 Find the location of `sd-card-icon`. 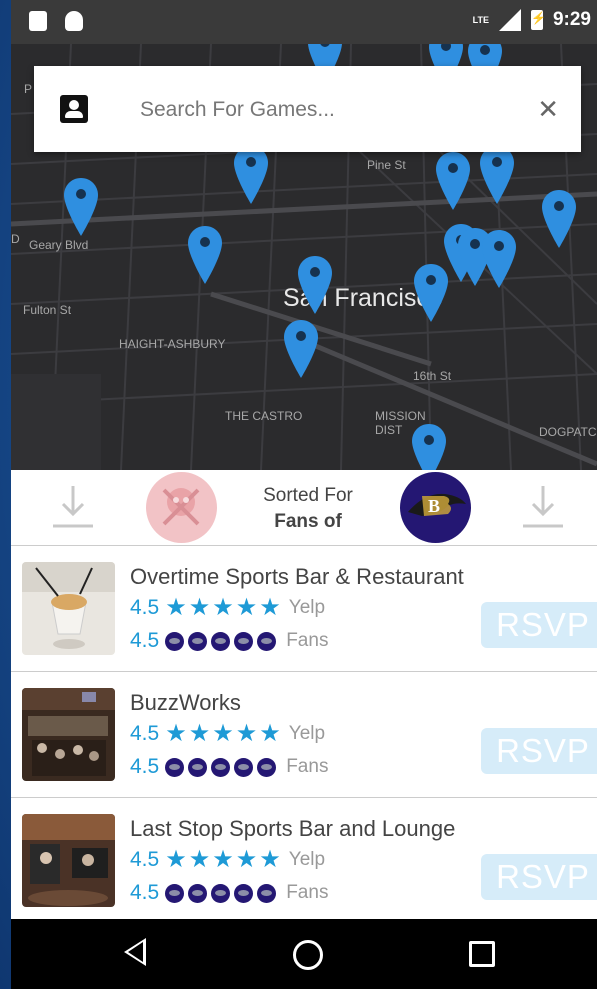

sd-card-icon is located at coordinates (38, 21).